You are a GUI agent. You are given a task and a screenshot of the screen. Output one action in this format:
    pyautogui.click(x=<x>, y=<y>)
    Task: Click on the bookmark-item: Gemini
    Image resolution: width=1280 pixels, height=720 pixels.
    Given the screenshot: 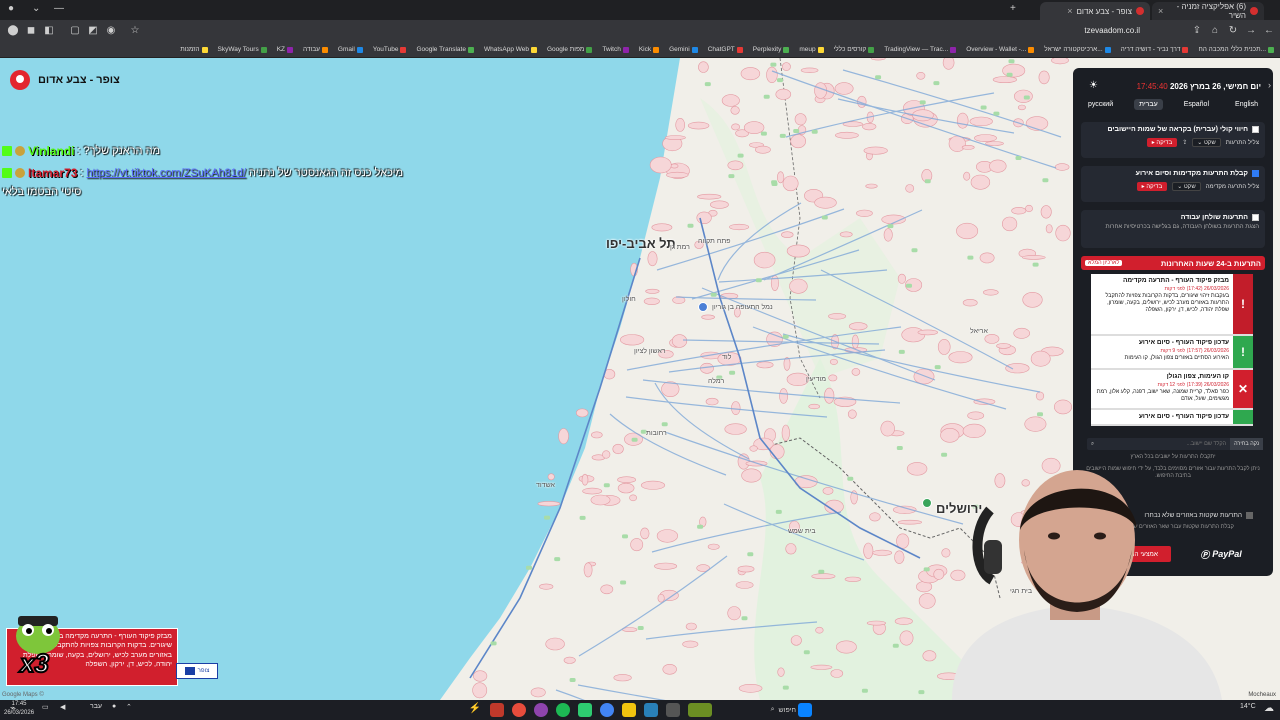 What is the action you would take?
    pyautogui.click(x=683, y=49)
    